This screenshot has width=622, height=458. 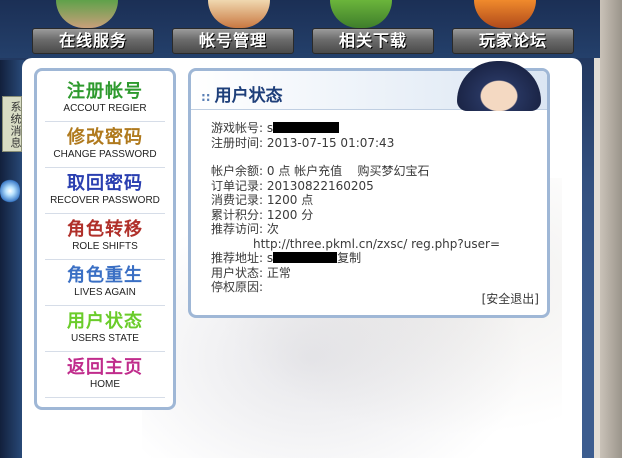 I want to click on menu-change-password-sublabel: CHANGE PASSWORD, so click(x=105, y=154).